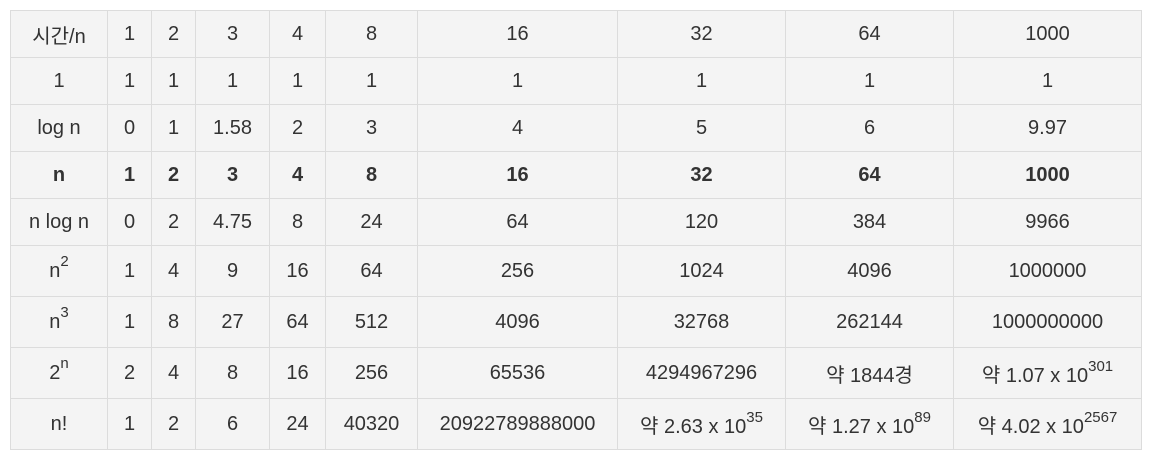  What do you see at coordinates (64, 312) in the screenshot?
I see `row-label-exponent: 3` at bounding box center [64, 312].